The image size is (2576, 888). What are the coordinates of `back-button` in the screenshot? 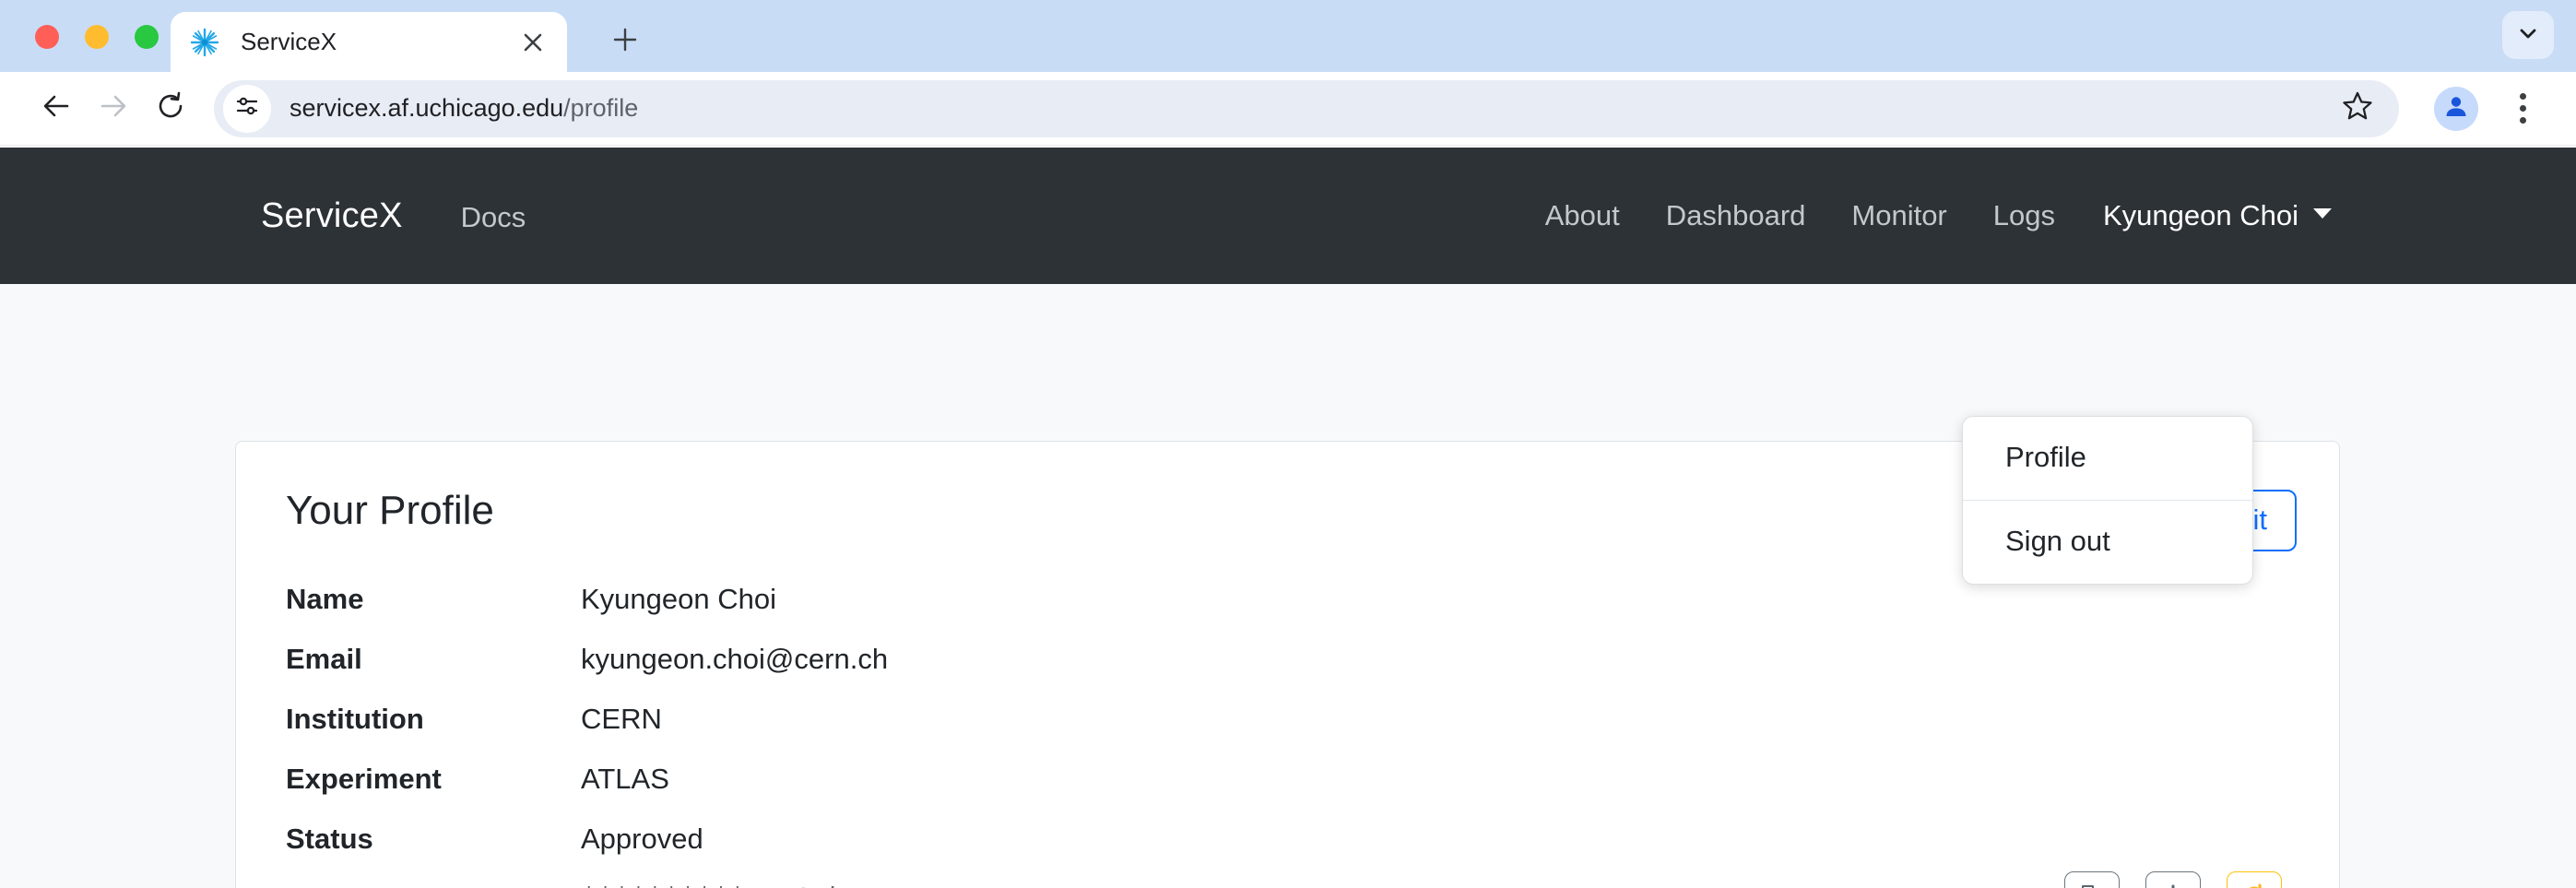 It's located at (56, 108).